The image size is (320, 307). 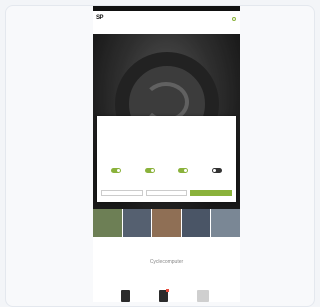 I want to click on utility-bar, so click(x=231, y=19).